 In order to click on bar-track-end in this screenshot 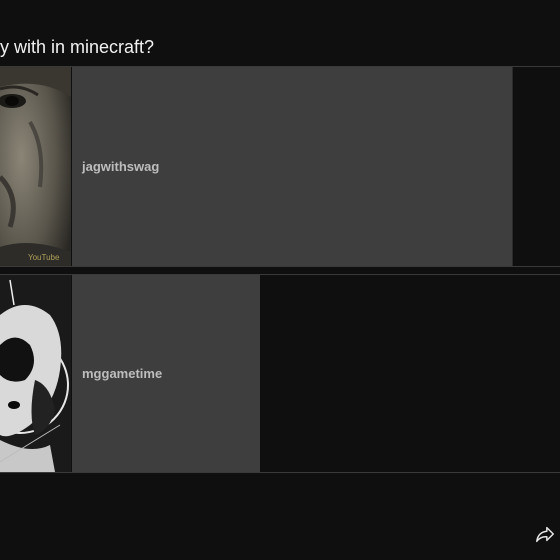, I will do `click(512, 166)`.